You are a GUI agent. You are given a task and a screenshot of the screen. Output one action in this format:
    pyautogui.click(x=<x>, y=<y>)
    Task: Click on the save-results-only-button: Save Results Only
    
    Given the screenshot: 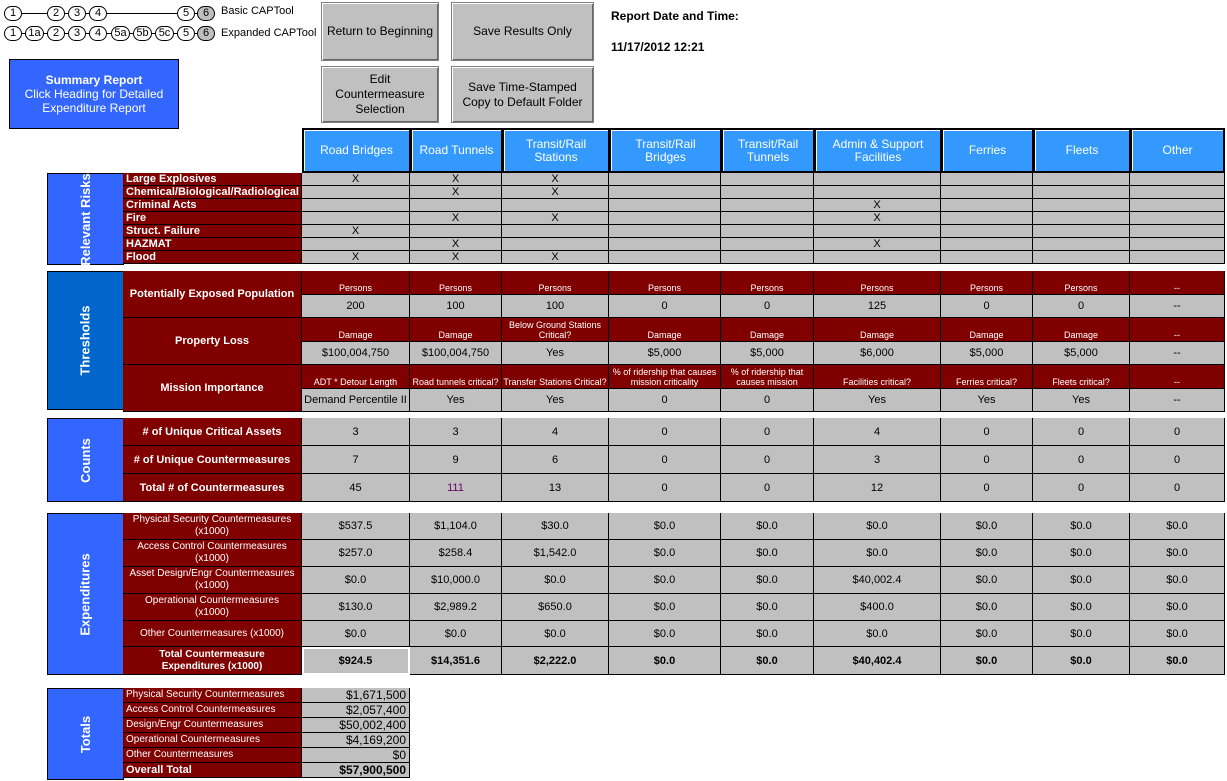 What is the action you would take?
    pyautogui.click(x=522, y=31)
    